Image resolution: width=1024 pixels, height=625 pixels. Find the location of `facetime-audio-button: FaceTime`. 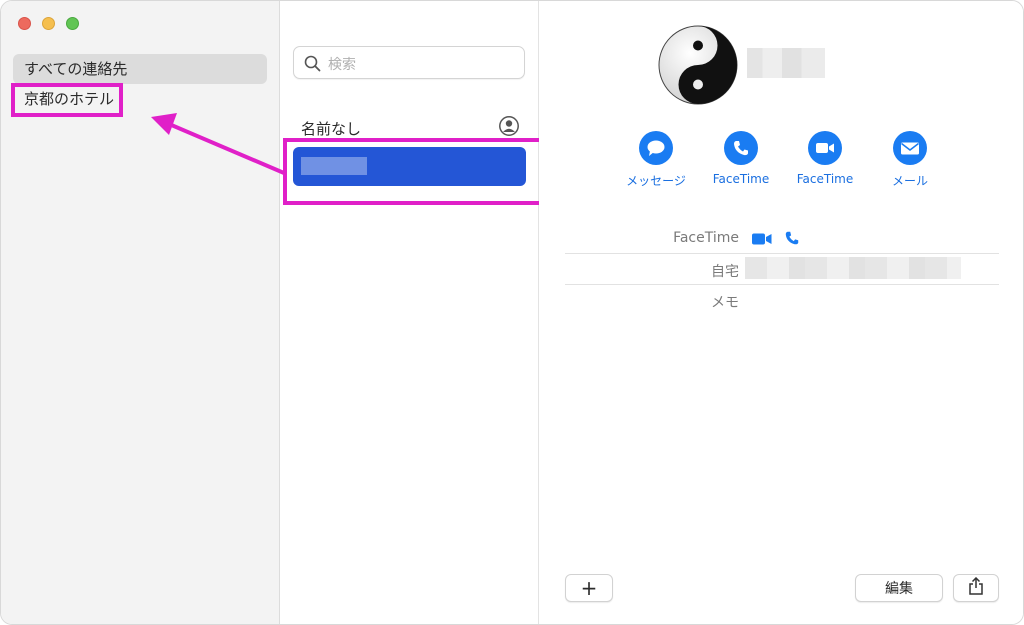

facetime-audio-button: FaceTime is located at coordinates (741, 158).